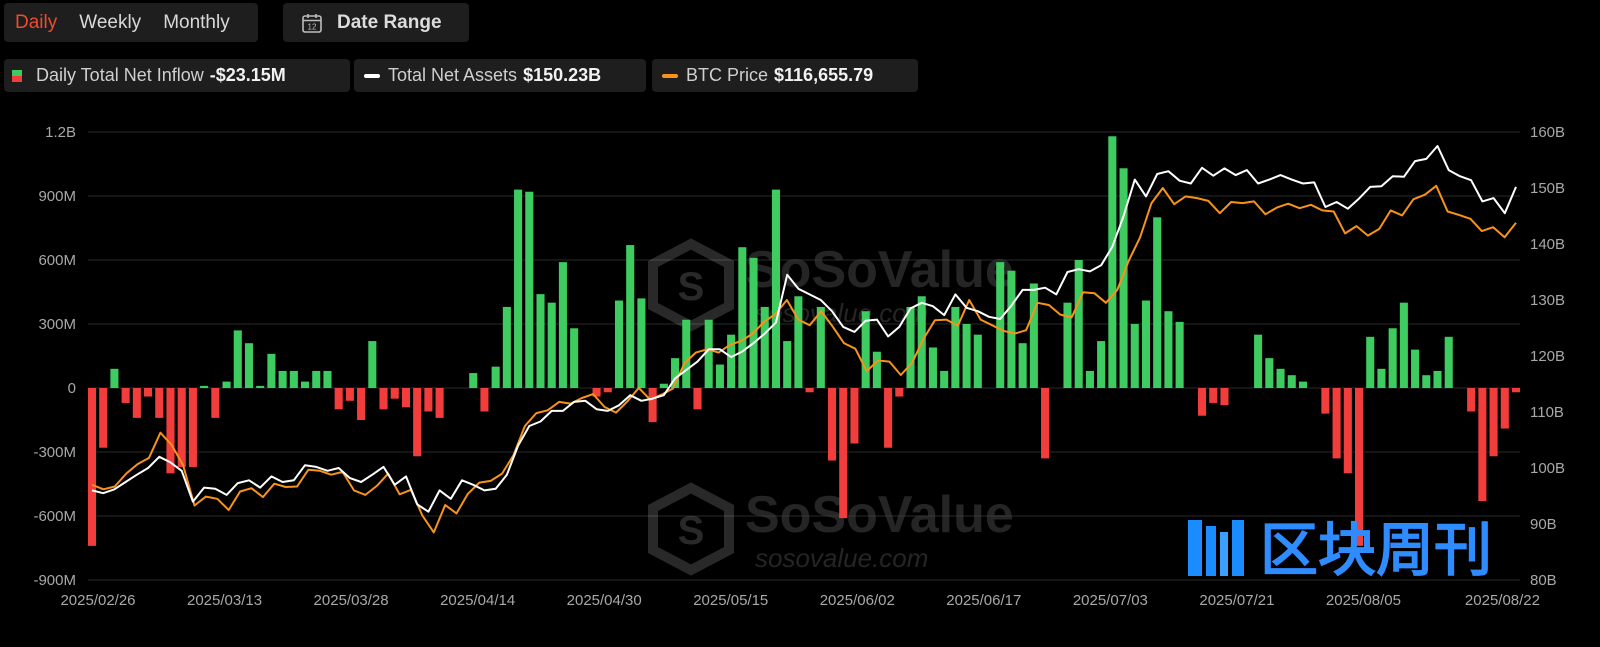  I want to click on left-axis-tick: 1.2B, so click(60, 132).